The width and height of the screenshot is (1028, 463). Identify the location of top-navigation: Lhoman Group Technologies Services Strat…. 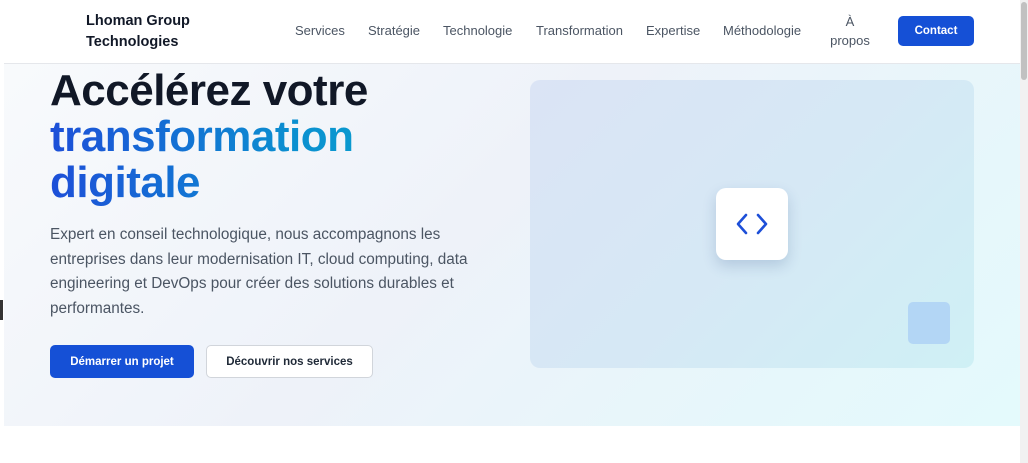
(512, 32).